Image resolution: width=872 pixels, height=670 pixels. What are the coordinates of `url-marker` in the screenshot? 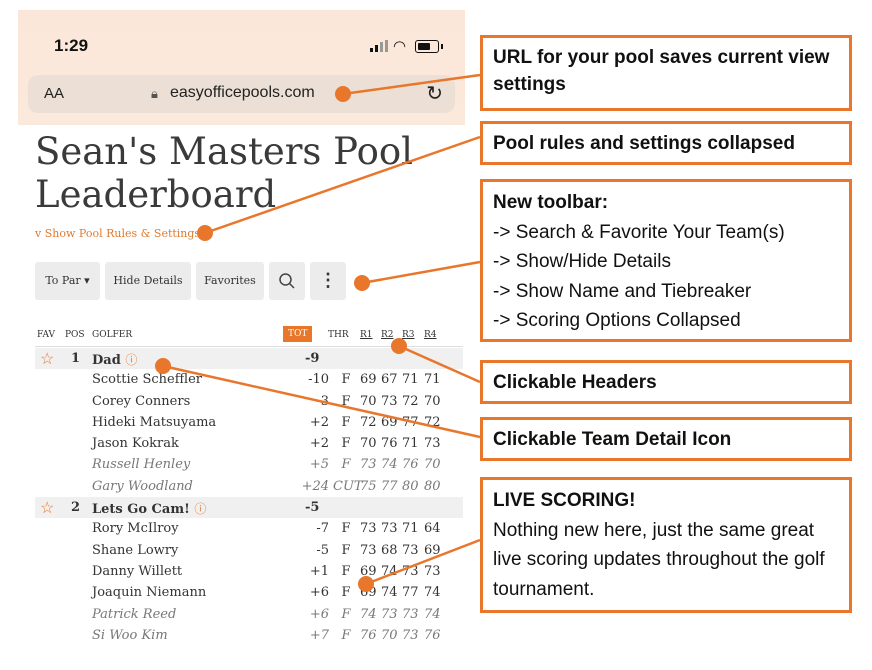 It's located at (343, 94).